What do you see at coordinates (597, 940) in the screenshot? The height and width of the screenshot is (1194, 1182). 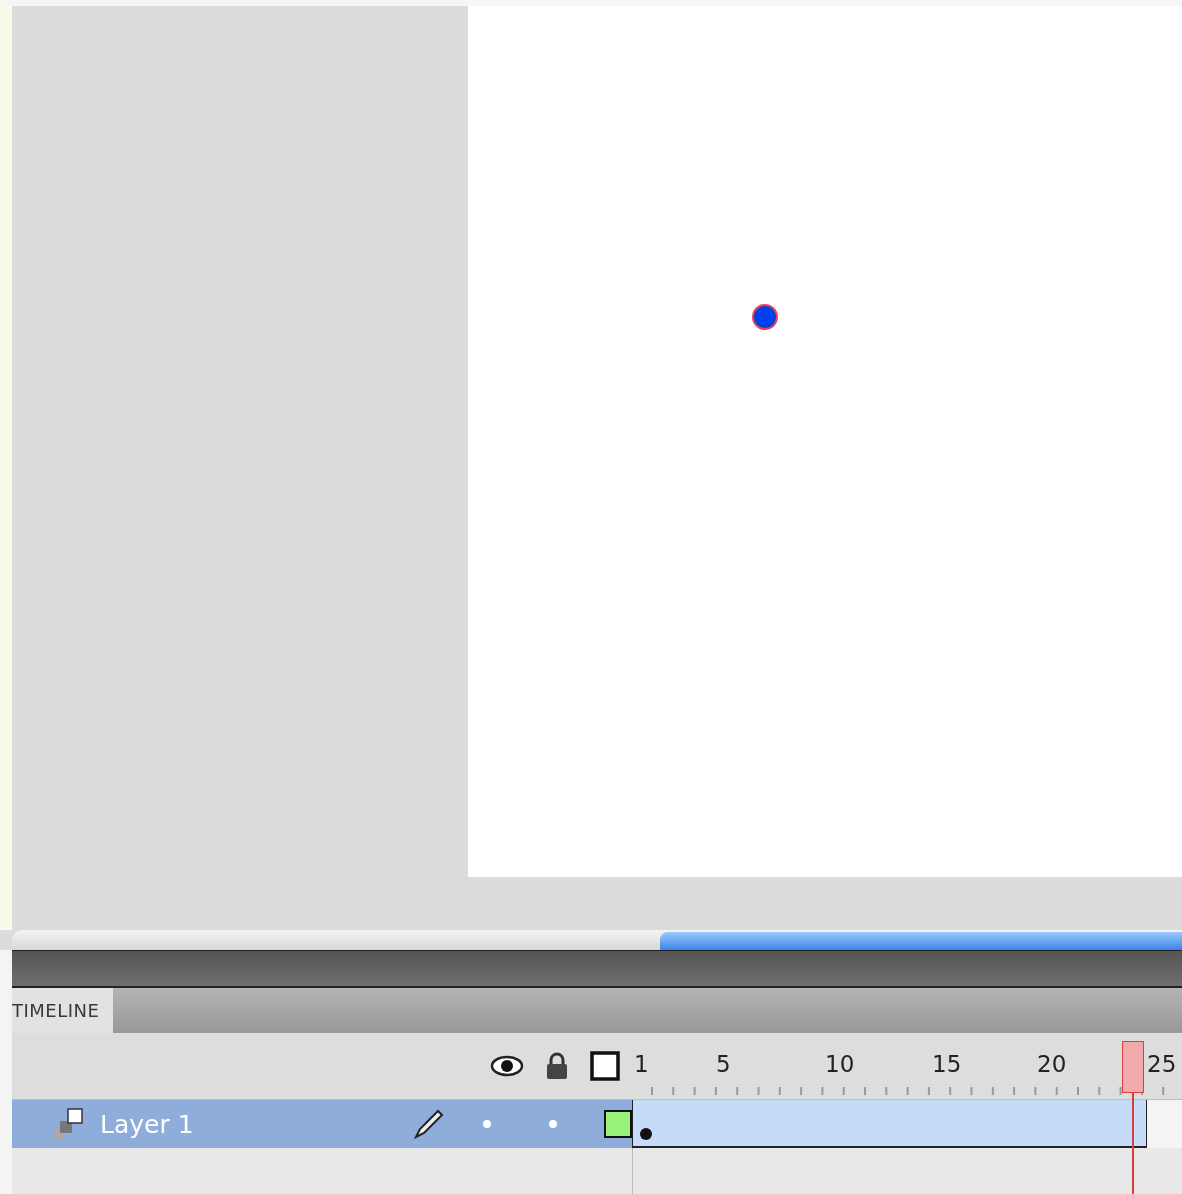 I see `horizontal-scrollbar` at bounding box center [597, 940].